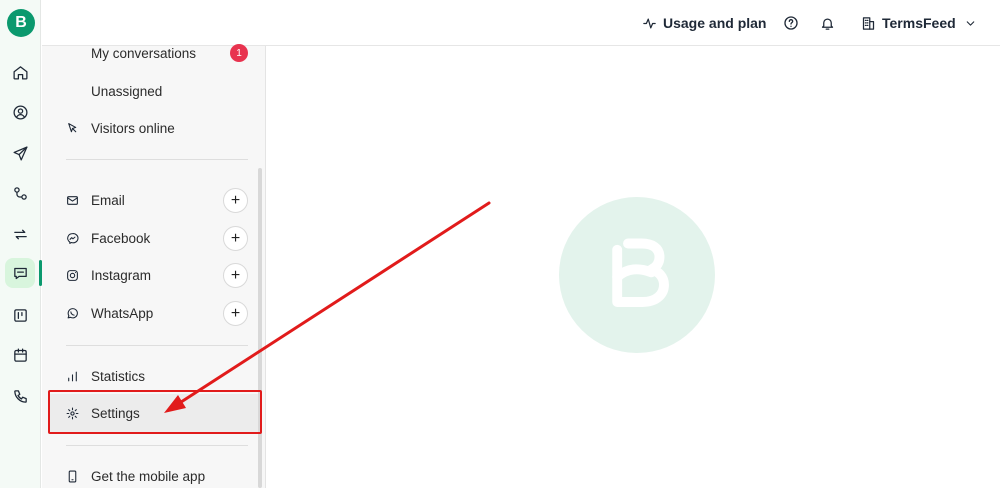 This screenshot has width=1000, height=488. What do you see at coordinates (21, 23) in the screenshot?
I see `brevo-logo: B` at bounding box center [21, 23].